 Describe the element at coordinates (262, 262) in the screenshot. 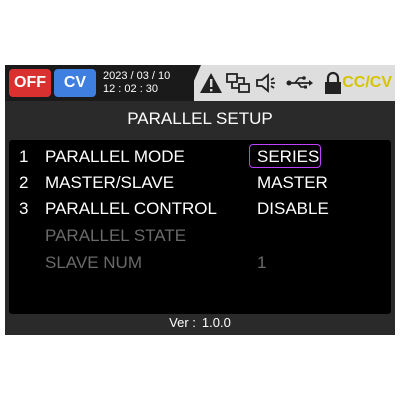

I see `setting-value-slave-num: 1` at that location.